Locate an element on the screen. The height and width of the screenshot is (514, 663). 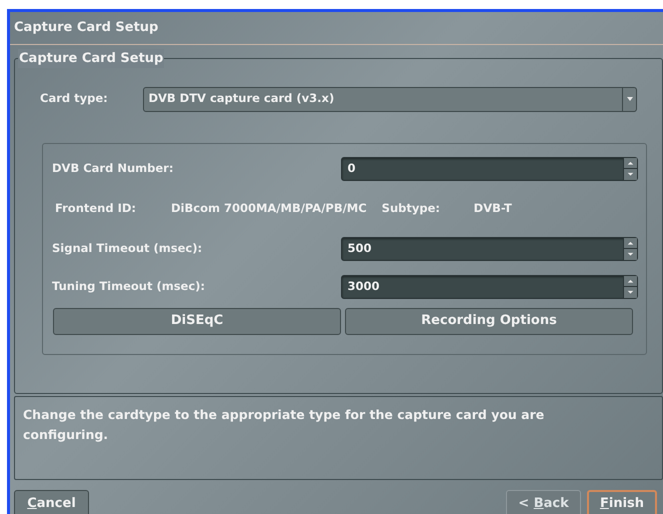
frontend-value: DiBcom 7000MA/MB/PA/PB/MC is located at coordinates (269, 208).